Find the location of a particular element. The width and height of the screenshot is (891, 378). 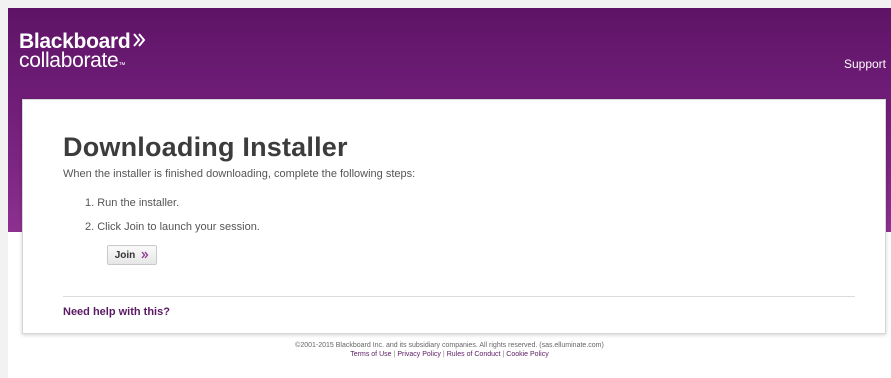

page-title: Downloading Installer is located at coordinates (205, 147).